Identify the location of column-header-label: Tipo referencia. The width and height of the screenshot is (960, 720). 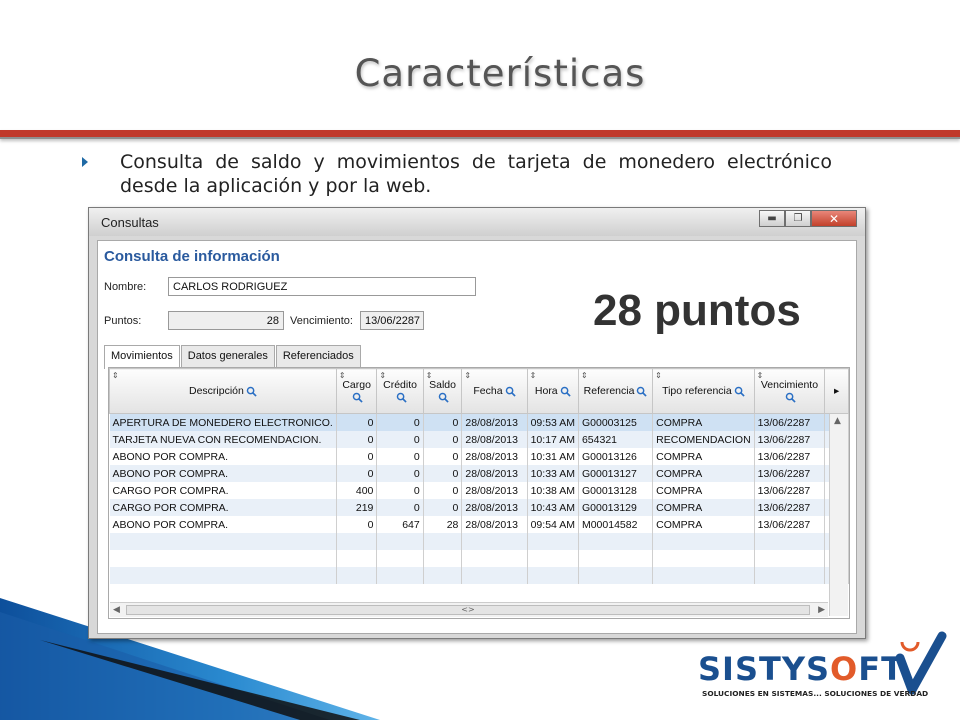
(697, 391).